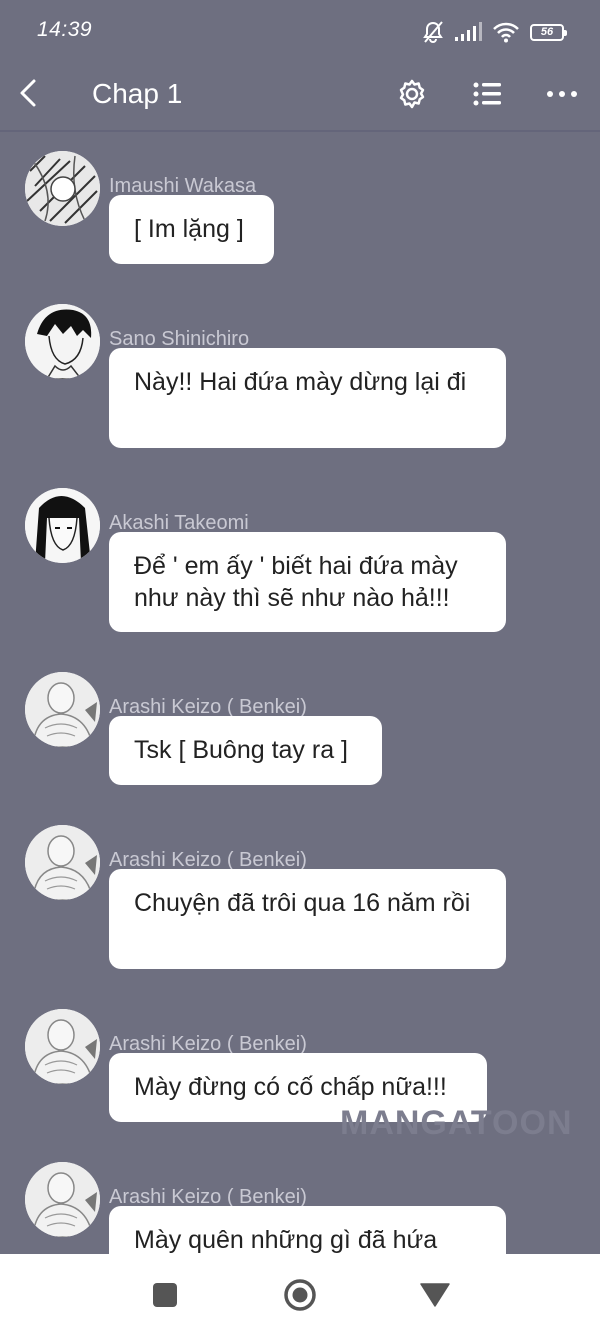 This screenshot has height=1333, width=600. What do you see at coordinates (307, 1230) in the screenshot?
I see `message-bubble: Mày quên những gì đã hứa` at bounding box center [307, 1230].